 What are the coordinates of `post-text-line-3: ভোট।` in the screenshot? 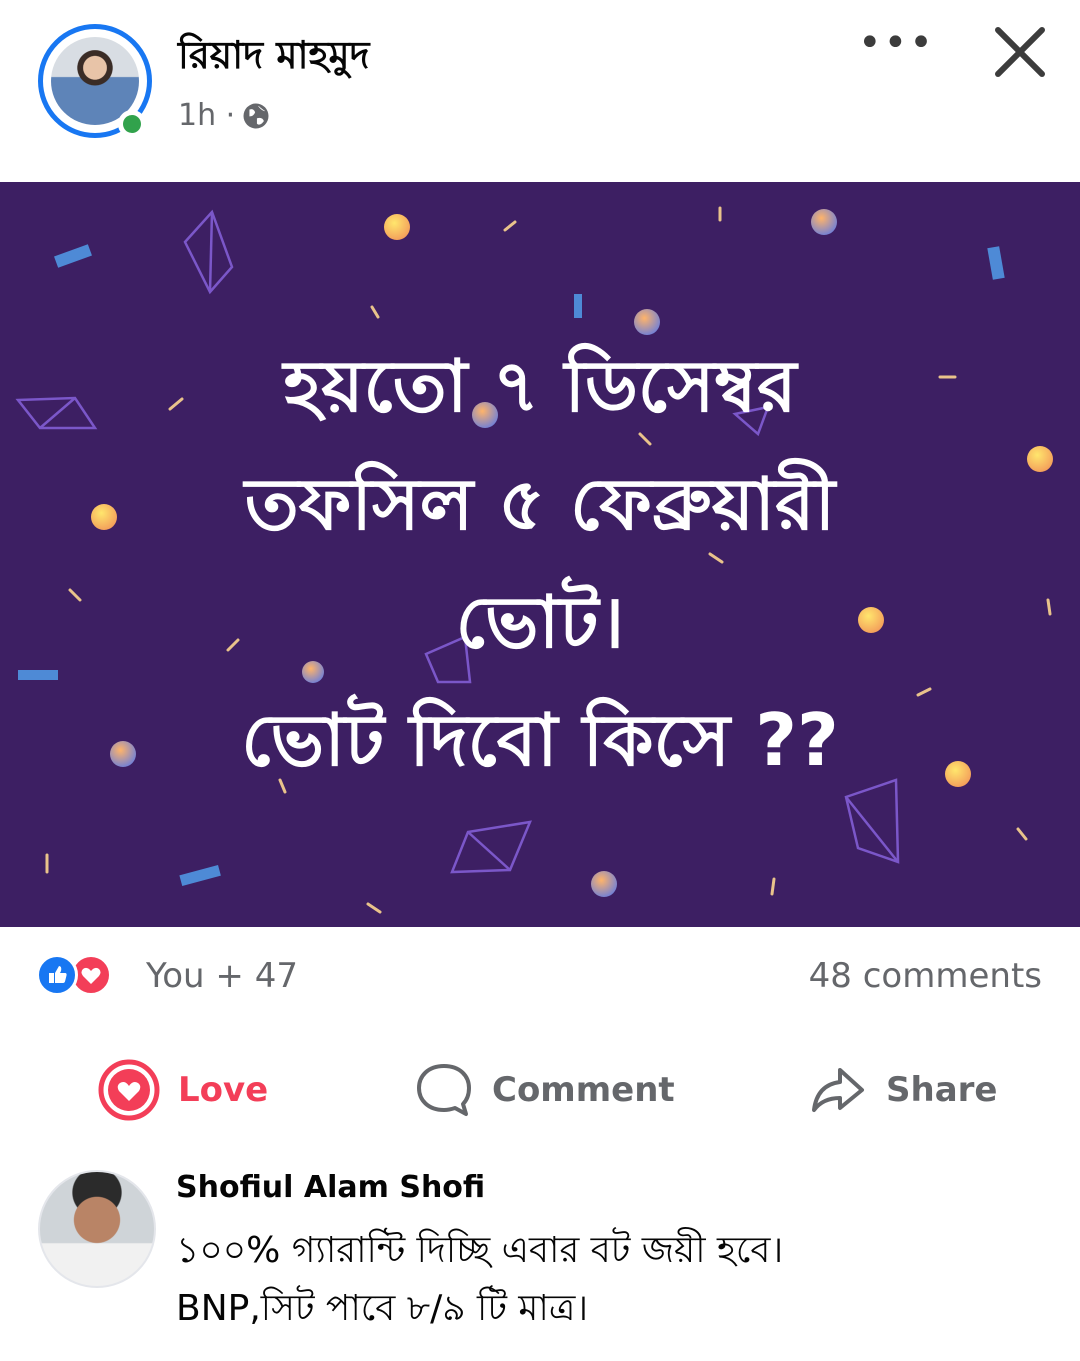 It's located at (540, 622).